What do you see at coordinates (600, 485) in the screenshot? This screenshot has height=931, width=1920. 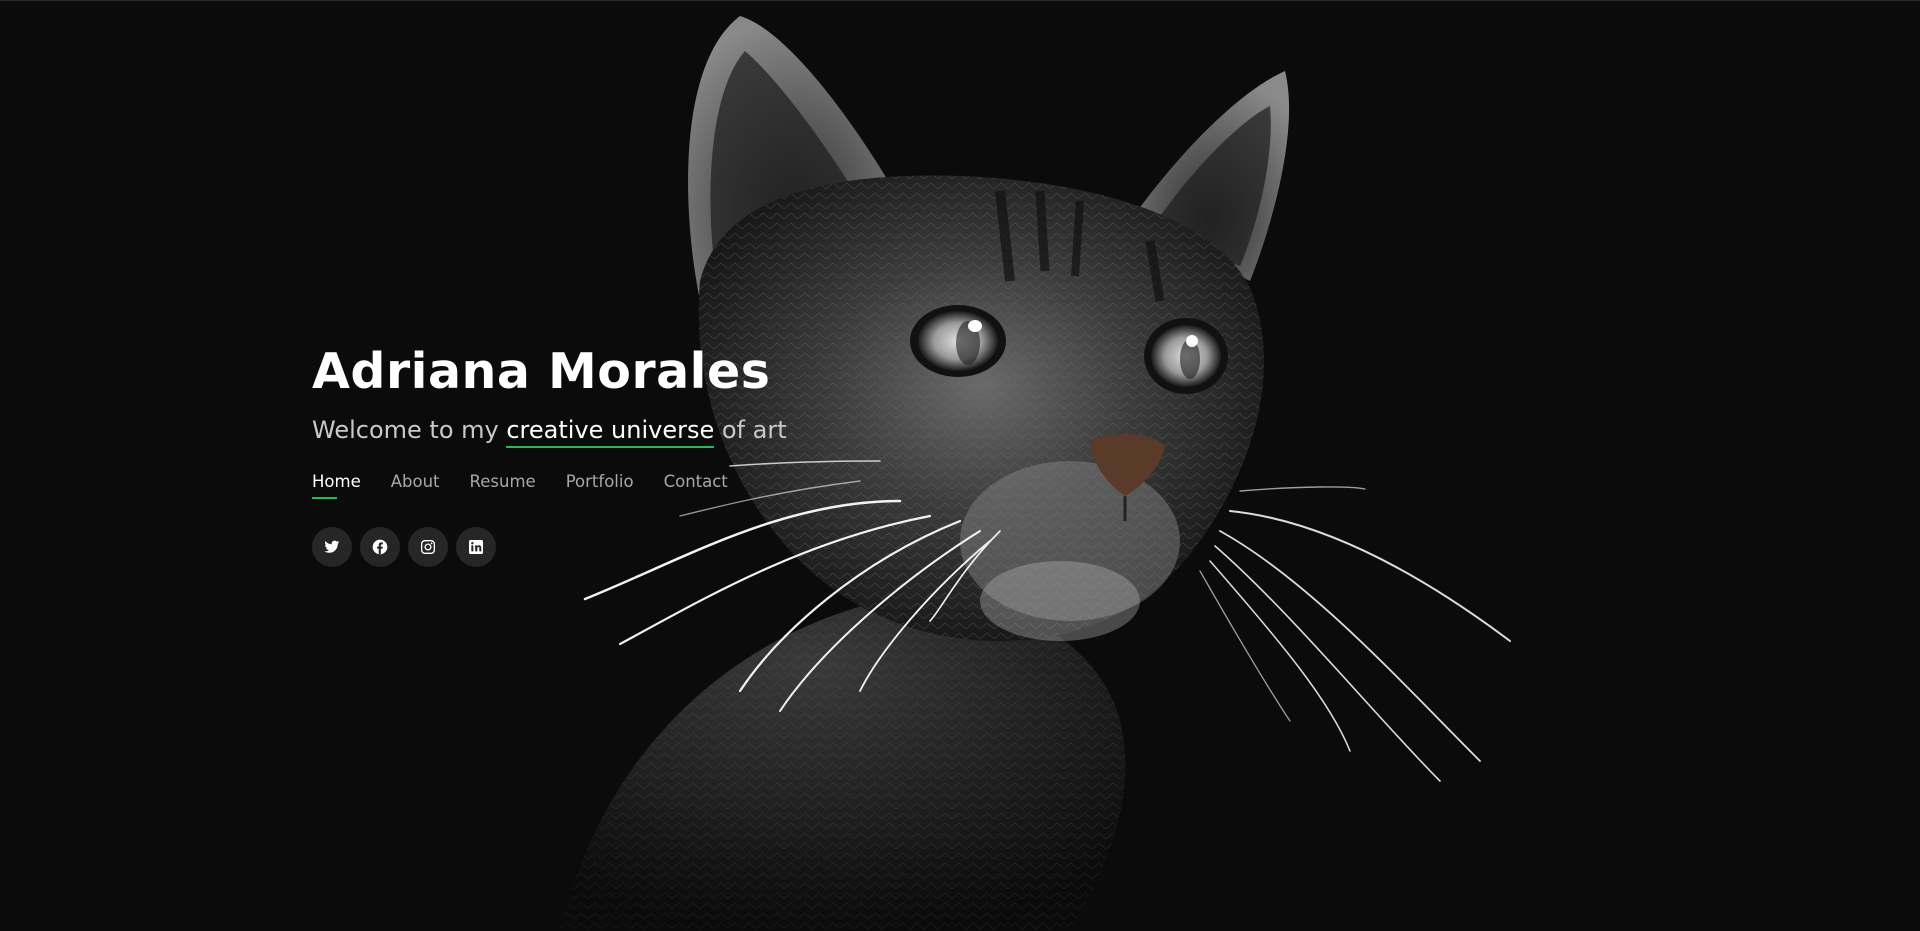 I see `nav-item-portfolio: Portfolio` at bounding box center [600, 485].